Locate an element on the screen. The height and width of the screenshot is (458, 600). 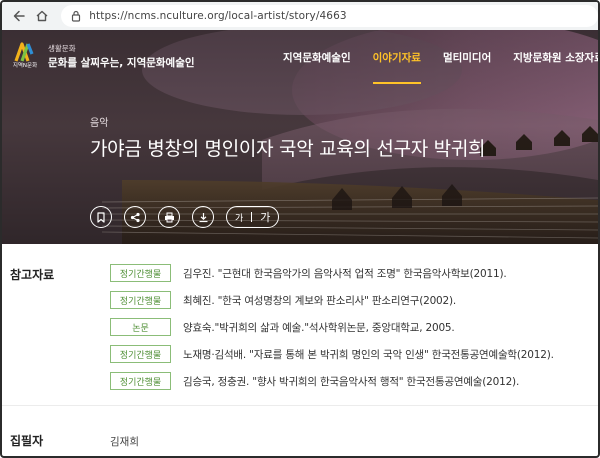
nav-item-cultural-center-archive: 지방문화원 소장자료 is located at coordinates (555, 57).